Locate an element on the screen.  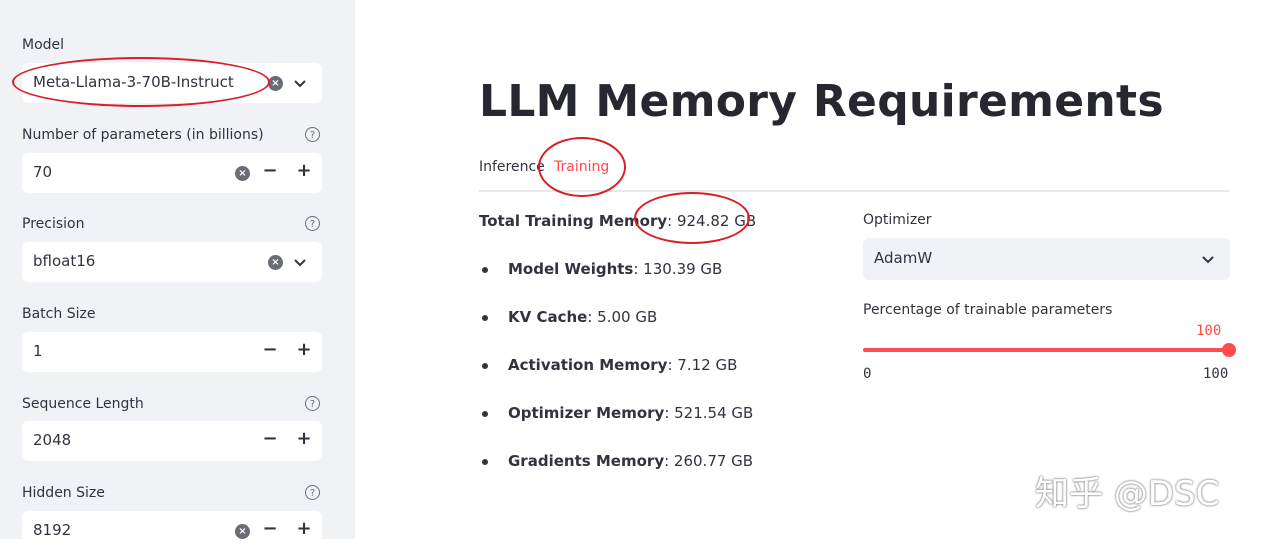
model-label: Model is located at coordinates (43, 45).